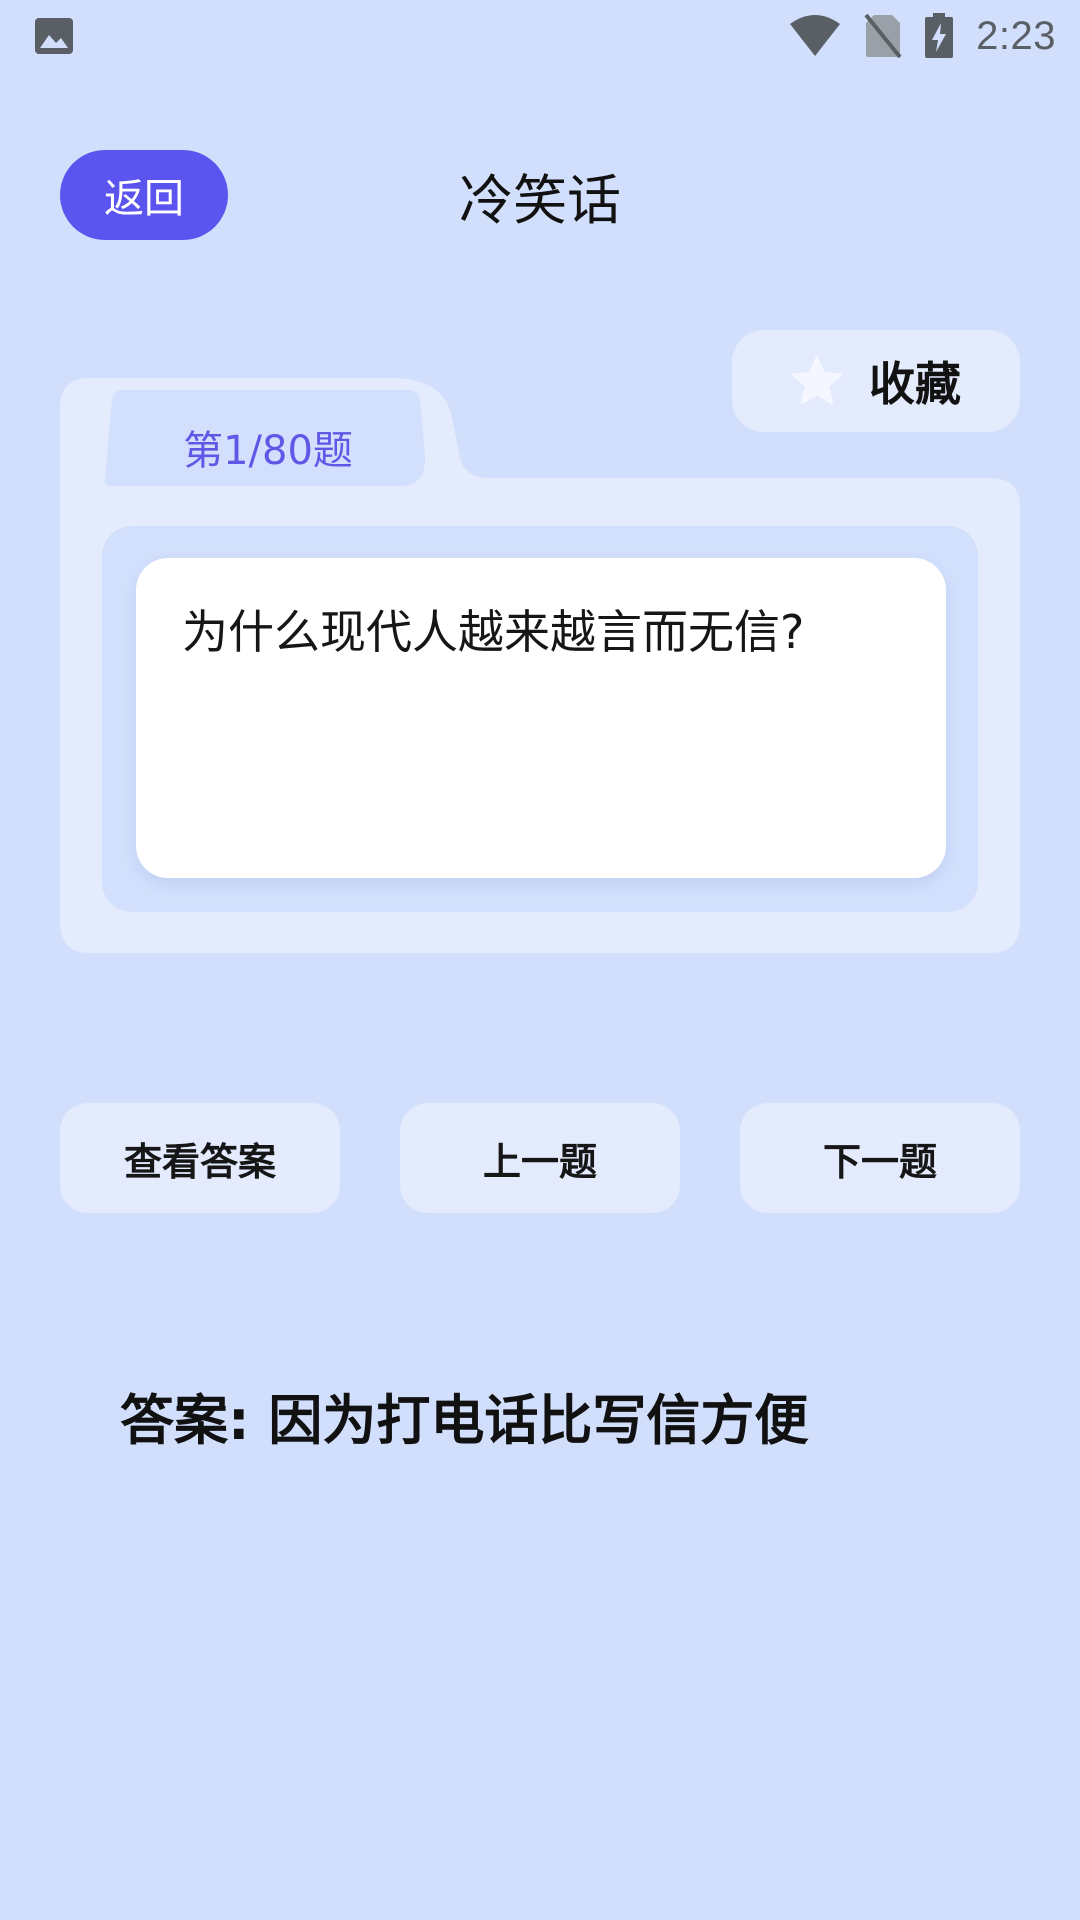  Describe the element at coordinates (1016, 35) in the screenshot. I see `status-time: 2:23` at that location.